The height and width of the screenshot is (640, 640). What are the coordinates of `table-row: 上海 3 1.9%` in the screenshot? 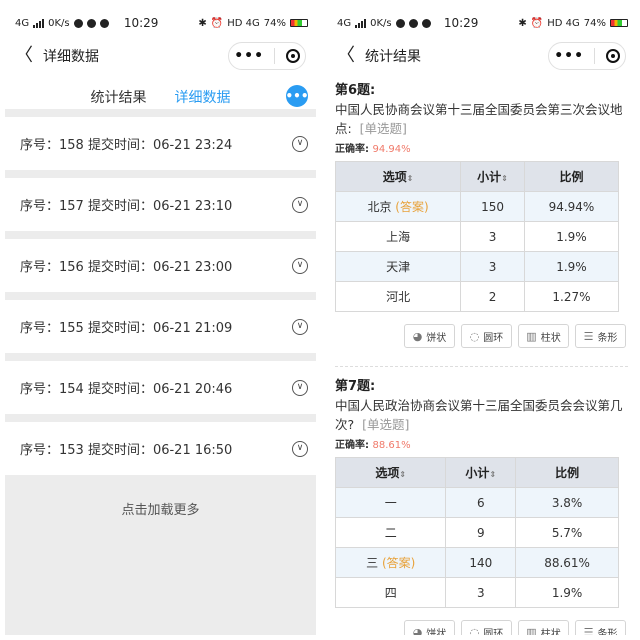 It's located at (477, 236).